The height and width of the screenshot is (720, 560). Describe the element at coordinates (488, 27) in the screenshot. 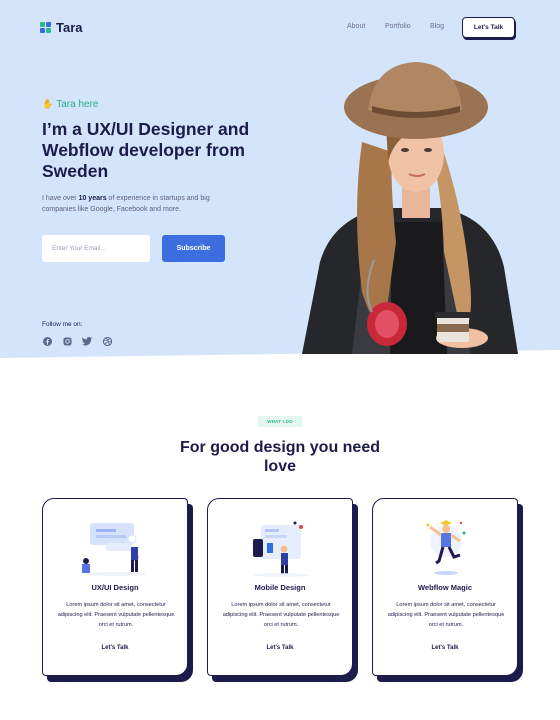

I see `nav-lets-talk-button: Let's Talk` at that location.